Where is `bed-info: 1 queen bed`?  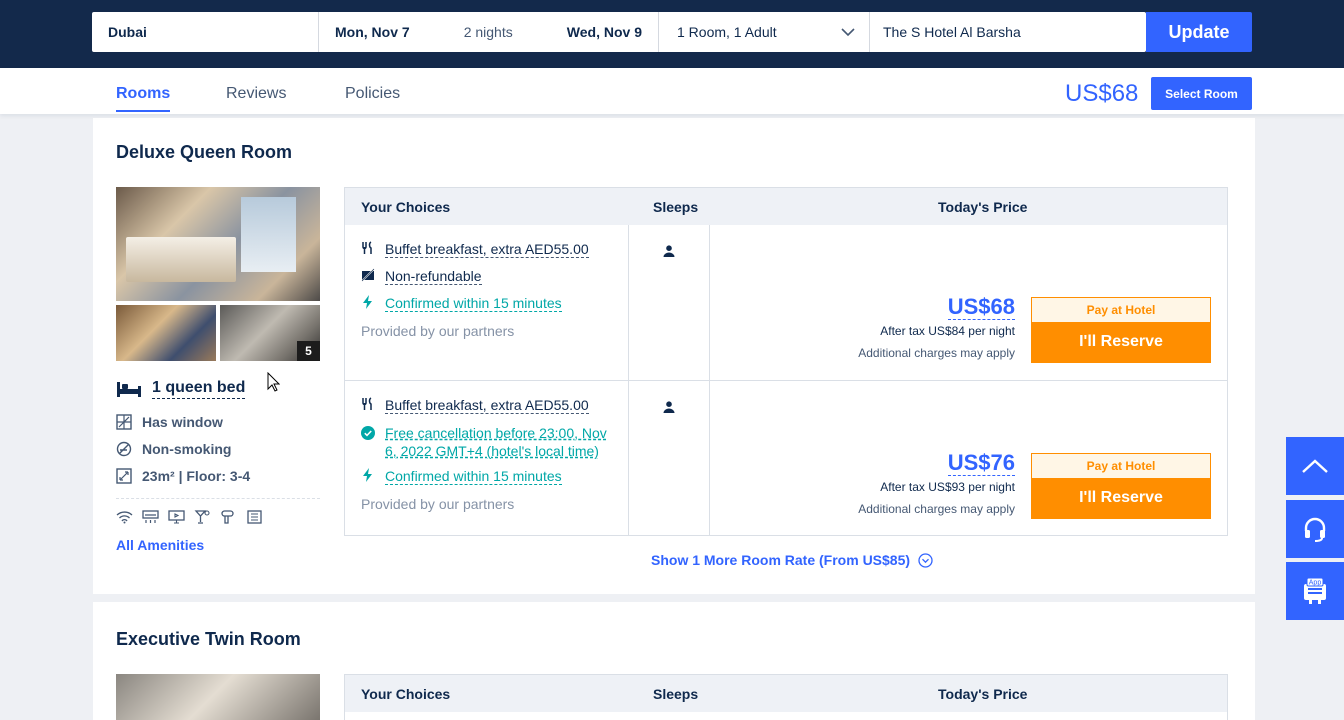
bed-info: 1 queen bed is located at coordinates (181, 388).